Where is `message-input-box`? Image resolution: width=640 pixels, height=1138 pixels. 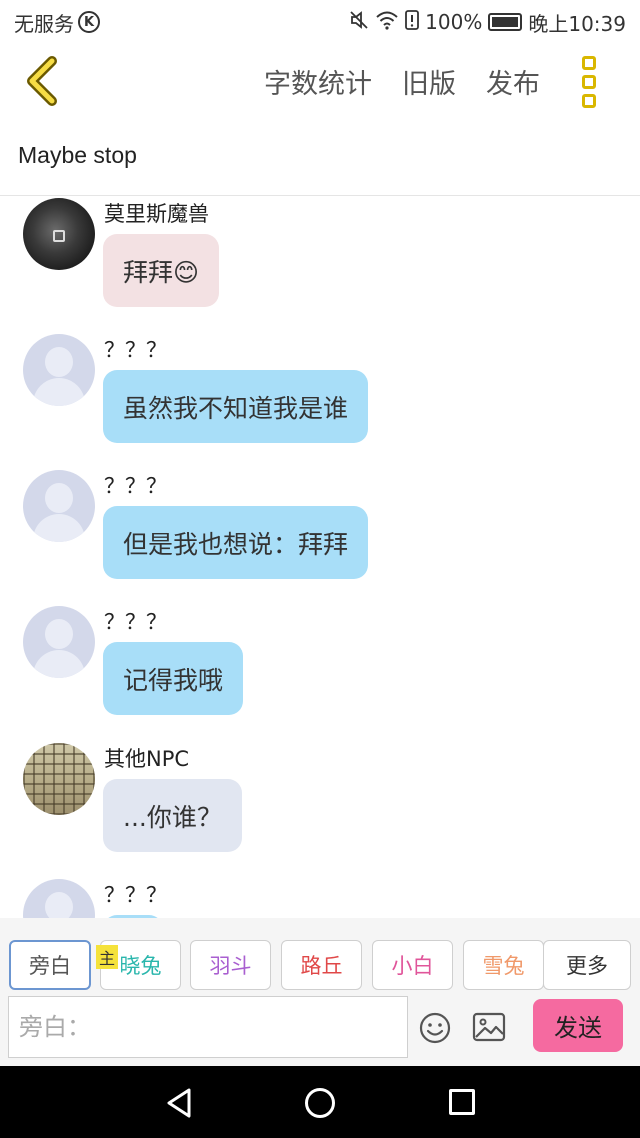 message-input-box is located at coordinates (208, 1027).